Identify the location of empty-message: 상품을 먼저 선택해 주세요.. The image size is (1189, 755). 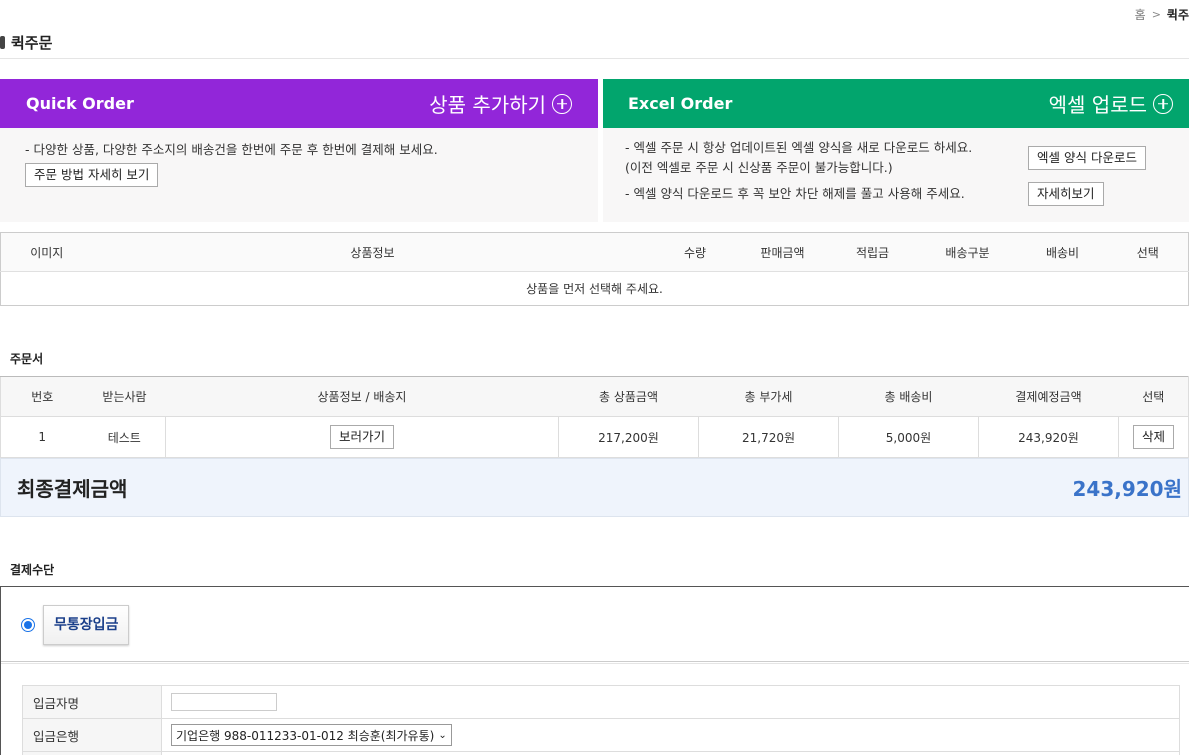
(594, 288).